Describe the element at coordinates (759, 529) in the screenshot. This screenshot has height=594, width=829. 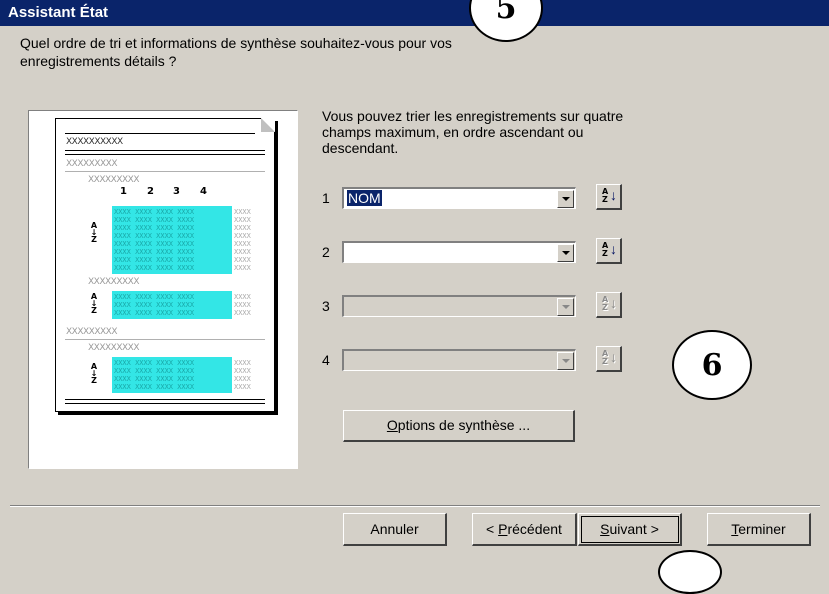
I see `finish-button: Terminer` at that location.